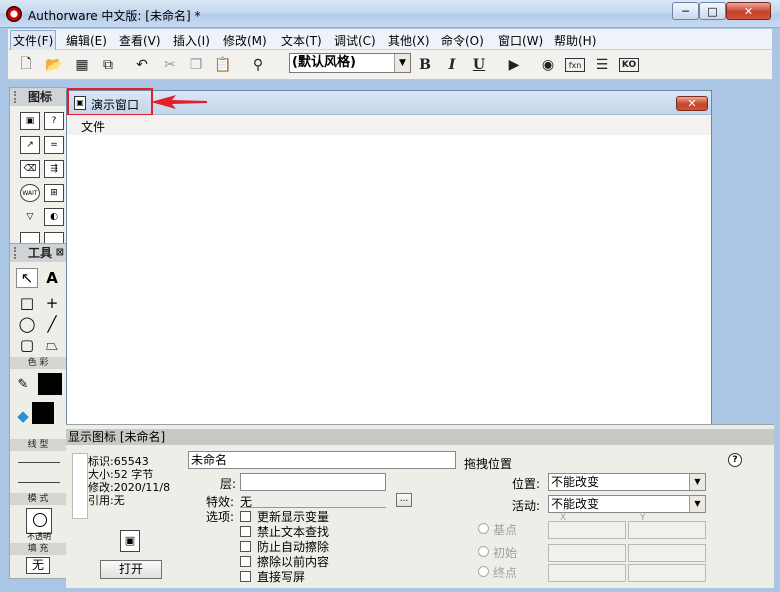 The image size is (780, 592). What do you see at coordinates (350, 63) in the screenshot?
I see `text-style-select: (默认风格) ▼` at bounding box center [350, 63].